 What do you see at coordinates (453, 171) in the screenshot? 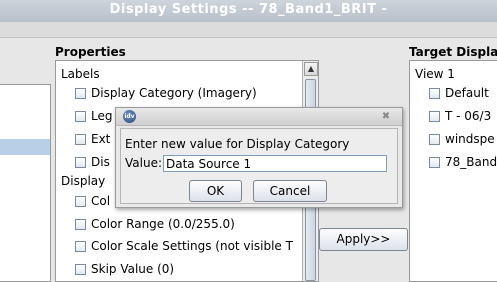
I see `target-display-panel: View 1 Default T - 06/3 windspe 78_Band` at bounding box center [453, 171].